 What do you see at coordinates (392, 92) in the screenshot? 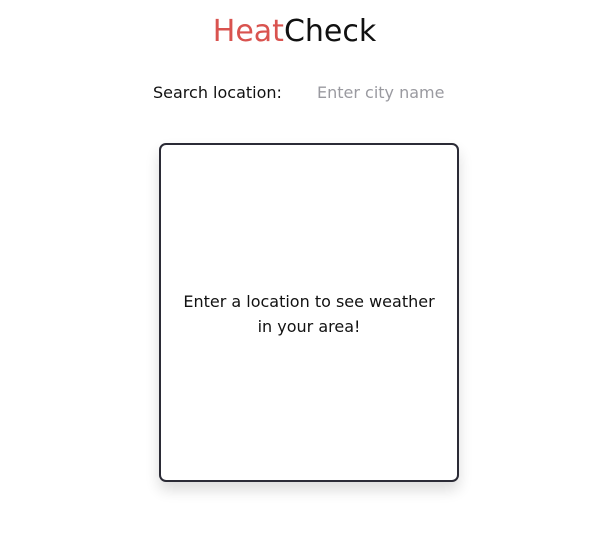
I see `search-input` at bounding box center [392, 92].